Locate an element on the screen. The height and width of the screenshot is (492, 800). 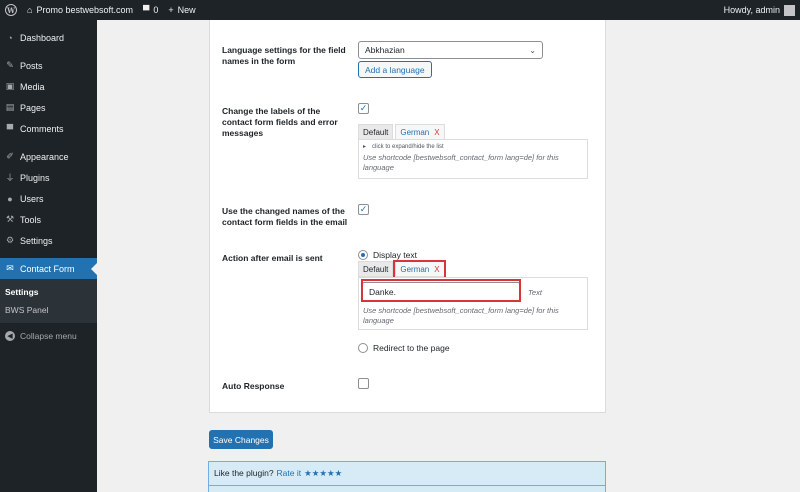
expand-toggle: ▸ click to expand/hide the list is located at coordinates (473, 146).